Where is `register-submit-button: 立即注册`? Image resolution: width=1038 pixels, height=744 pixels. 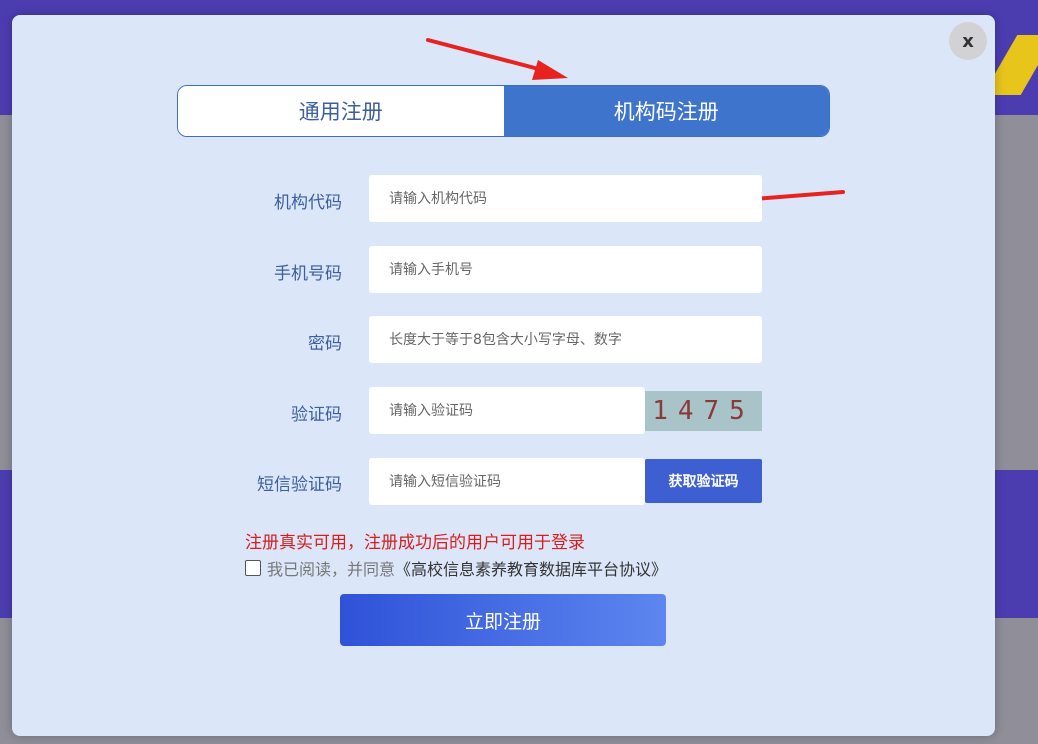
register-submit-button: 立即注册 is located at coordinates (503, 620).